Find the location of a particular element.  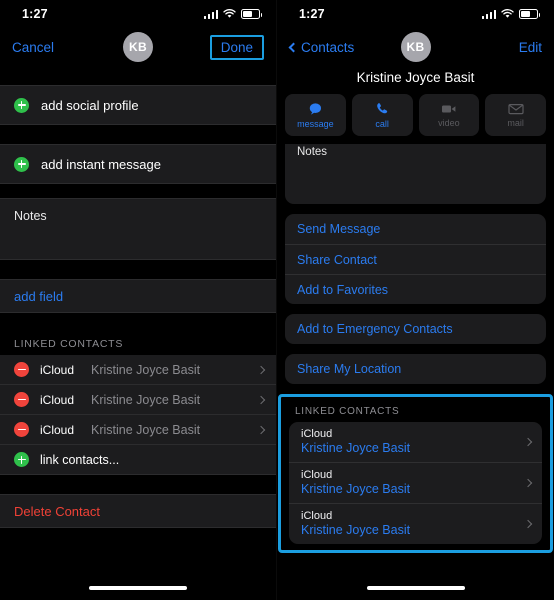

delete-contact-label: Delete Contact is located at coordinates (57, 511).